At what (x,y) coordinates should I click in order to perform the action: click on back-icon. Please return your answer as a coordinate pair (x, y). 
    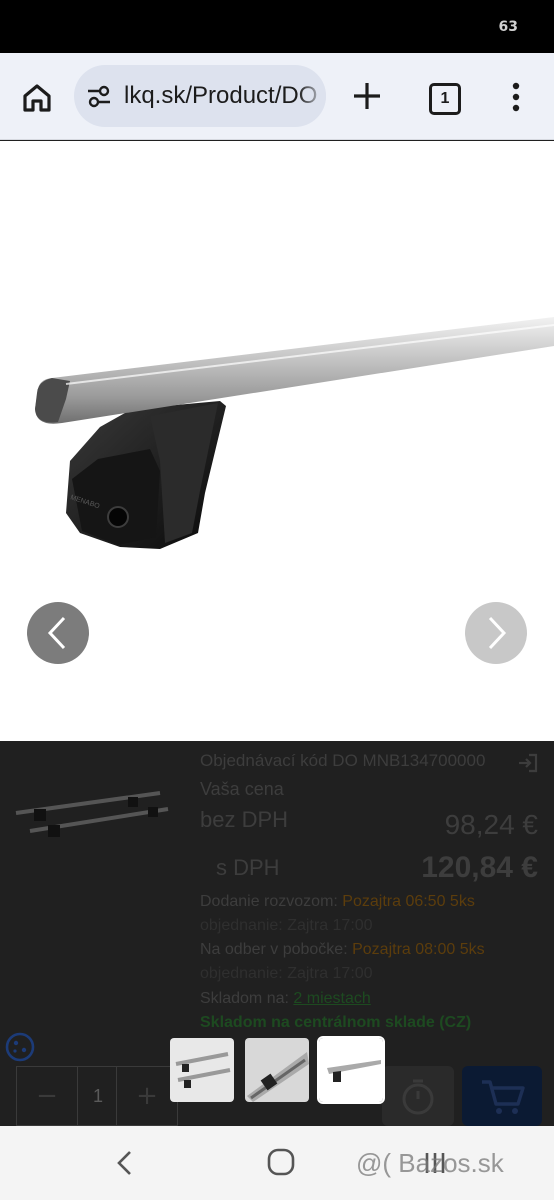
    Looking at the image, I should click on (125, 1163).